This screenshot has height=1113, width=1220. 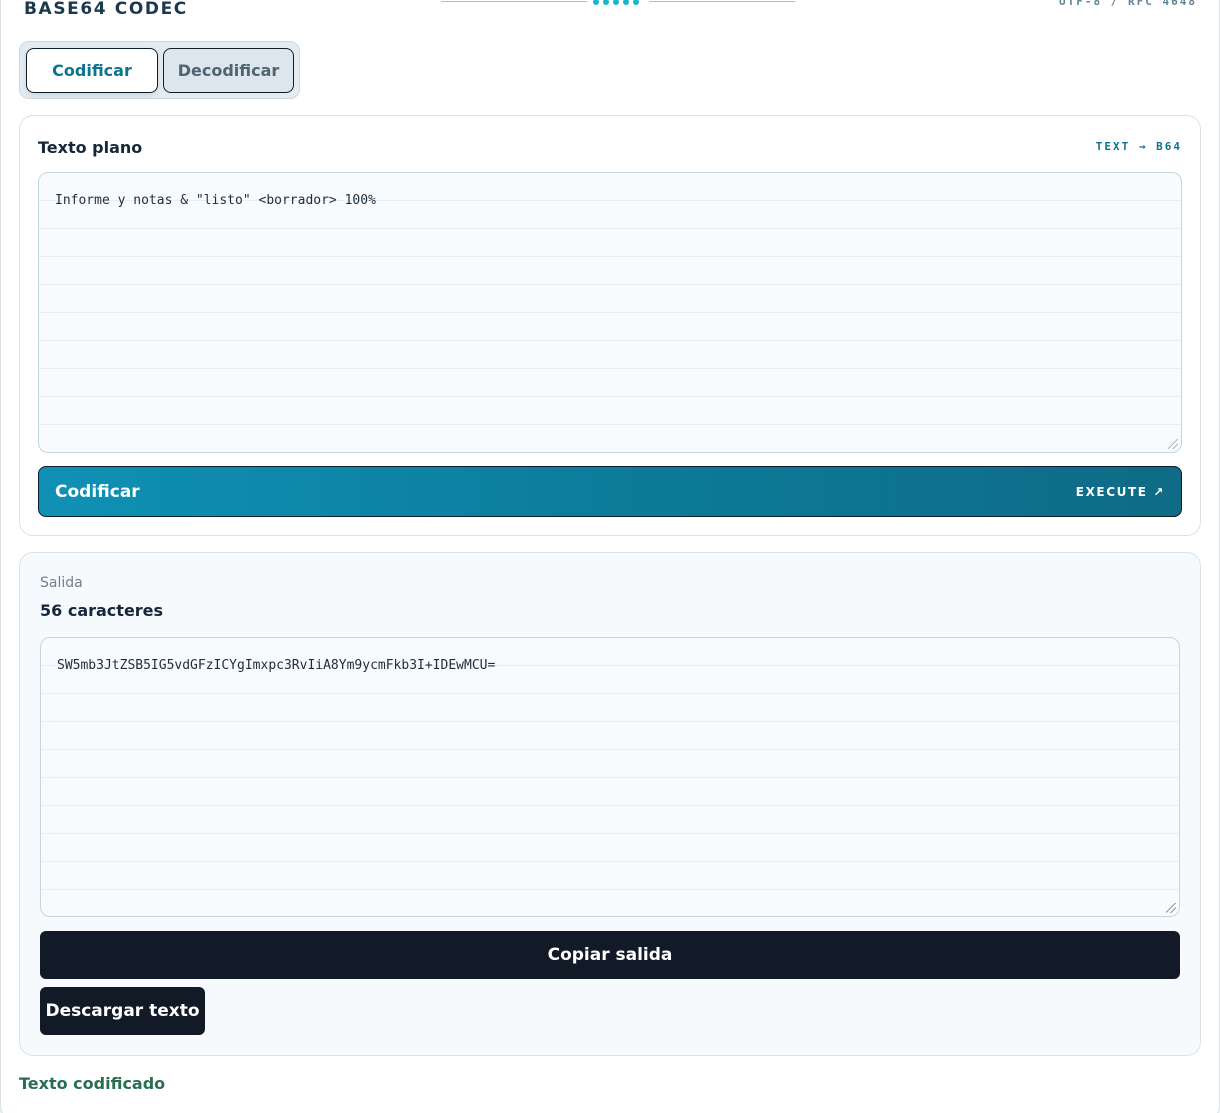 What do you see at coordinates (1120, 492) in the screenshot?
I see `execute-hint: EXECUTE ↗` at bounding box center [1120, 492].